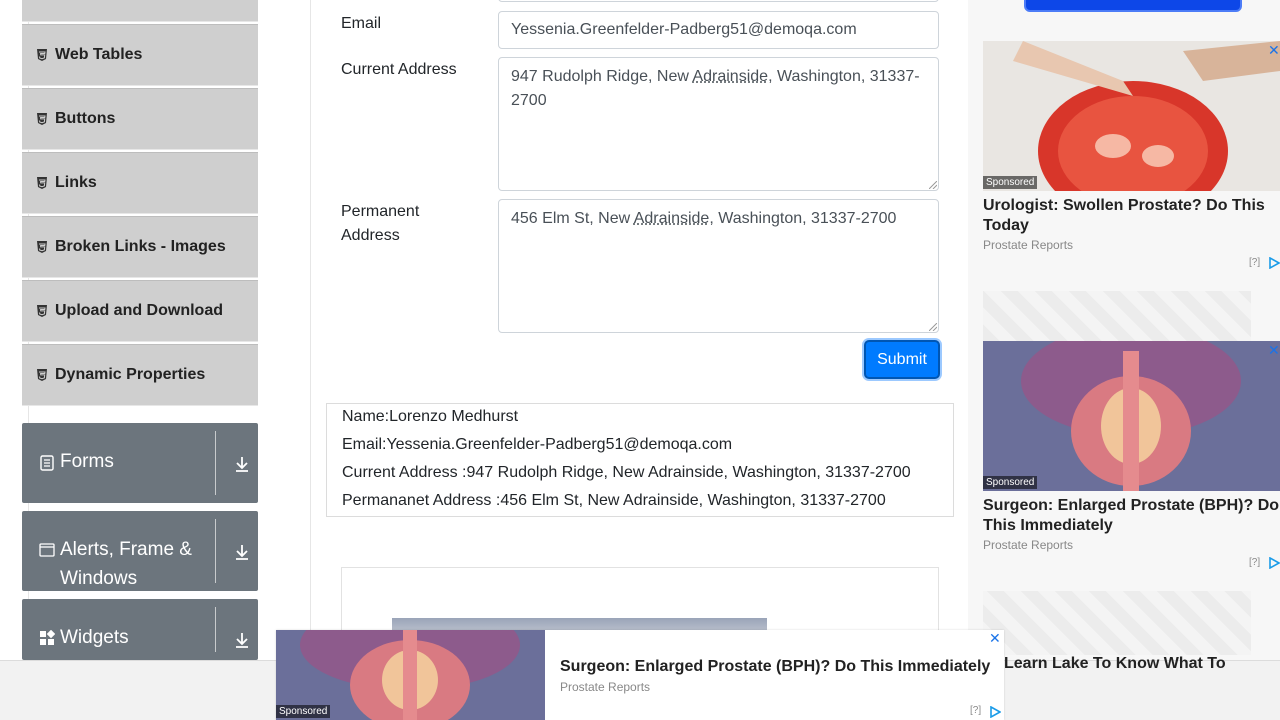  I want to click on current-address-spellcheck: Adrainside, so click(730, 76).